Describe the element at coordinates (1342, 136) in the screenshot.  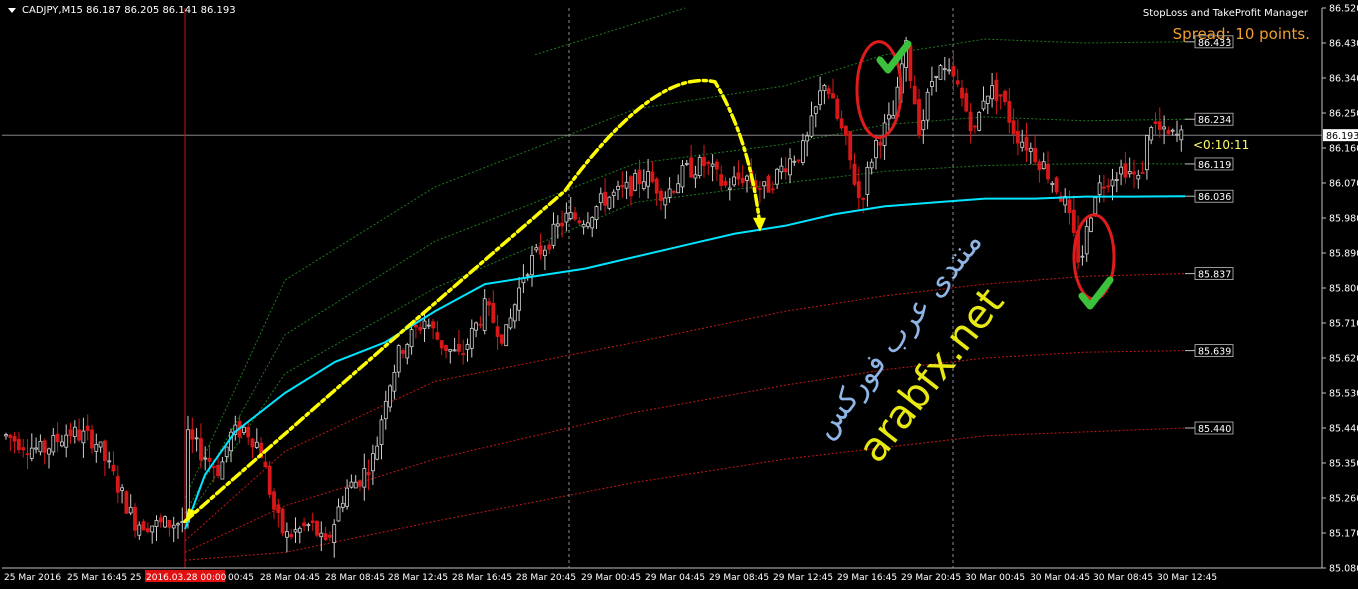
I see `current-price-label: 86.193` at that location.